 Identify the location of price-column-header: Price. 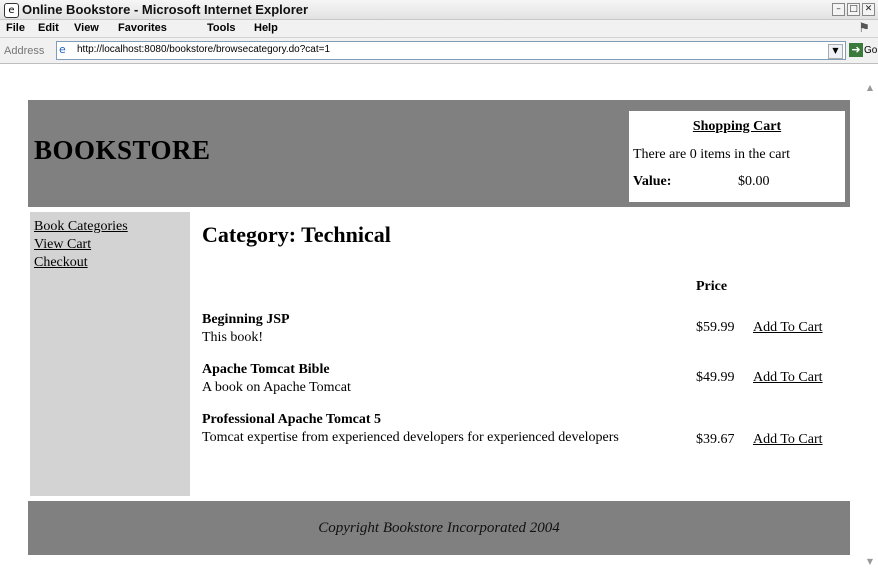
(712, 286).